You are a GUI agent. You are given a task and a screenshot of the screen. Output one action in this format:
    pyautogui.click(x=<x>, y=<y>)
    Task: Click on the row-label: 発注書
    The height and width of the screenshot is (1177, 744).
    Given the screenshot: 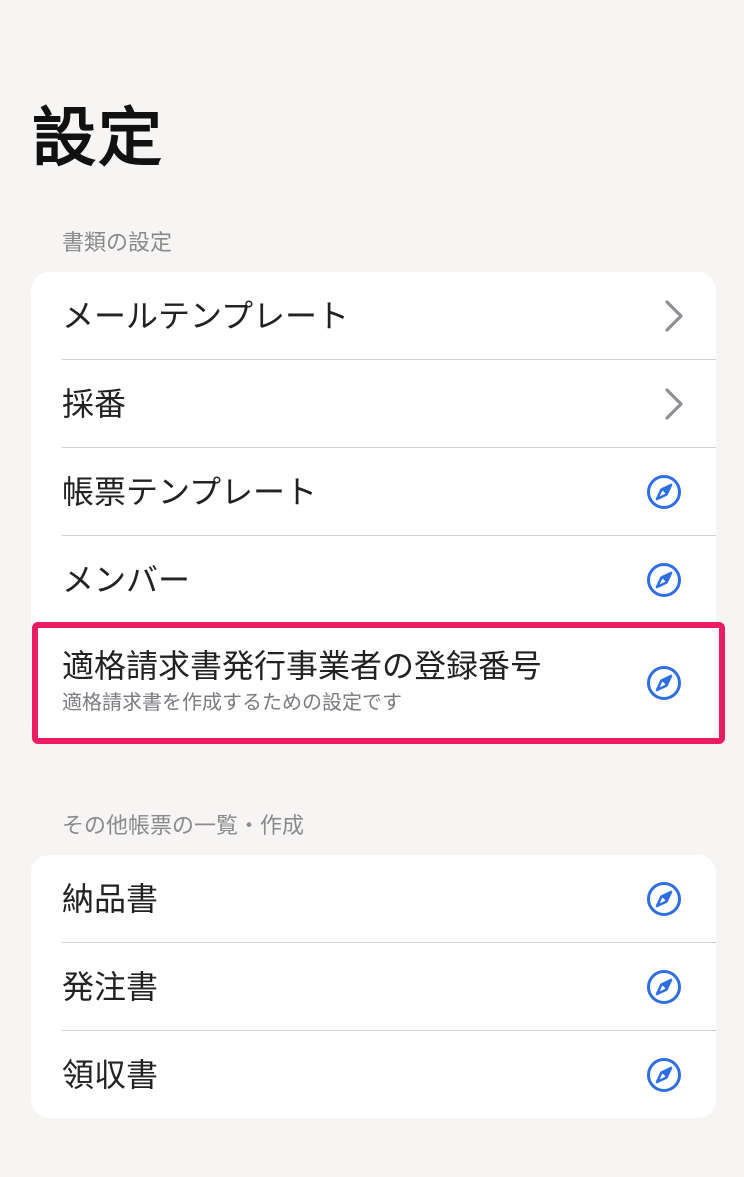 What is the action you would take?
    pyautogui.click(x=110, y=987)
    